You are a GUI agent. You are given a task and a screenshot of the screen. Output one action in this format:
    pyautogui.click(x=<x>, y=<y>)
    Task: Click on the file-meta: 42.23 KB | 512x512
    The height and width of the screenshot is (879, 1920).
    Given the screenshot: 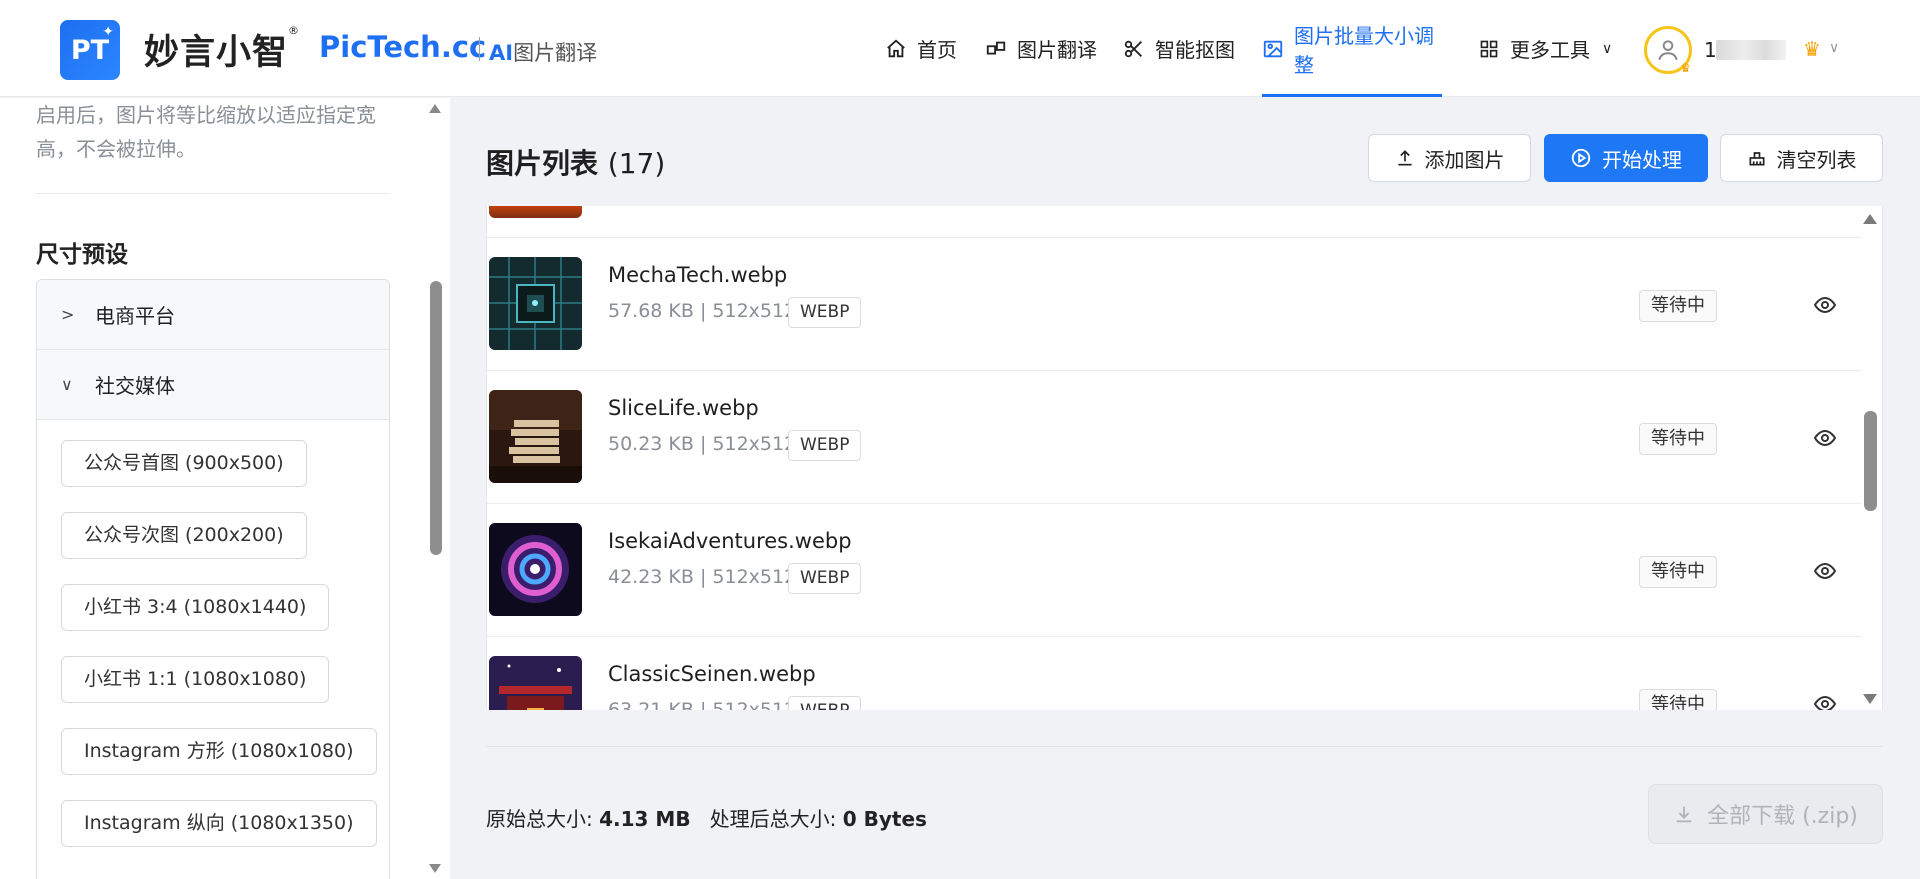 What is the action you would take?
    pyautogui.click(x=702, y=577)
    